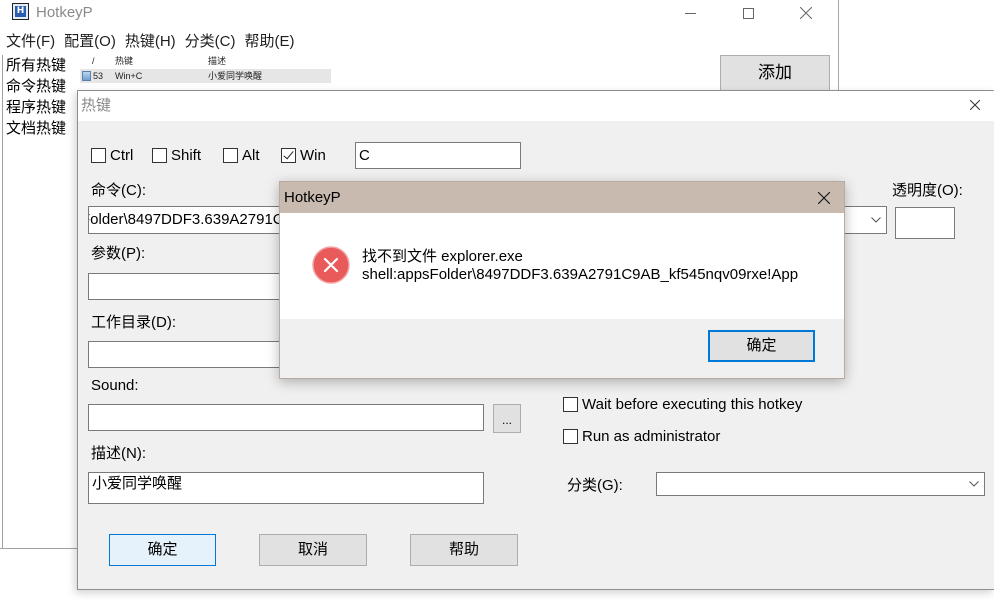 The height and width of the screenshot is (602, 994). I want to click on opacity-label: 透明度(O):, so click(927, 190).